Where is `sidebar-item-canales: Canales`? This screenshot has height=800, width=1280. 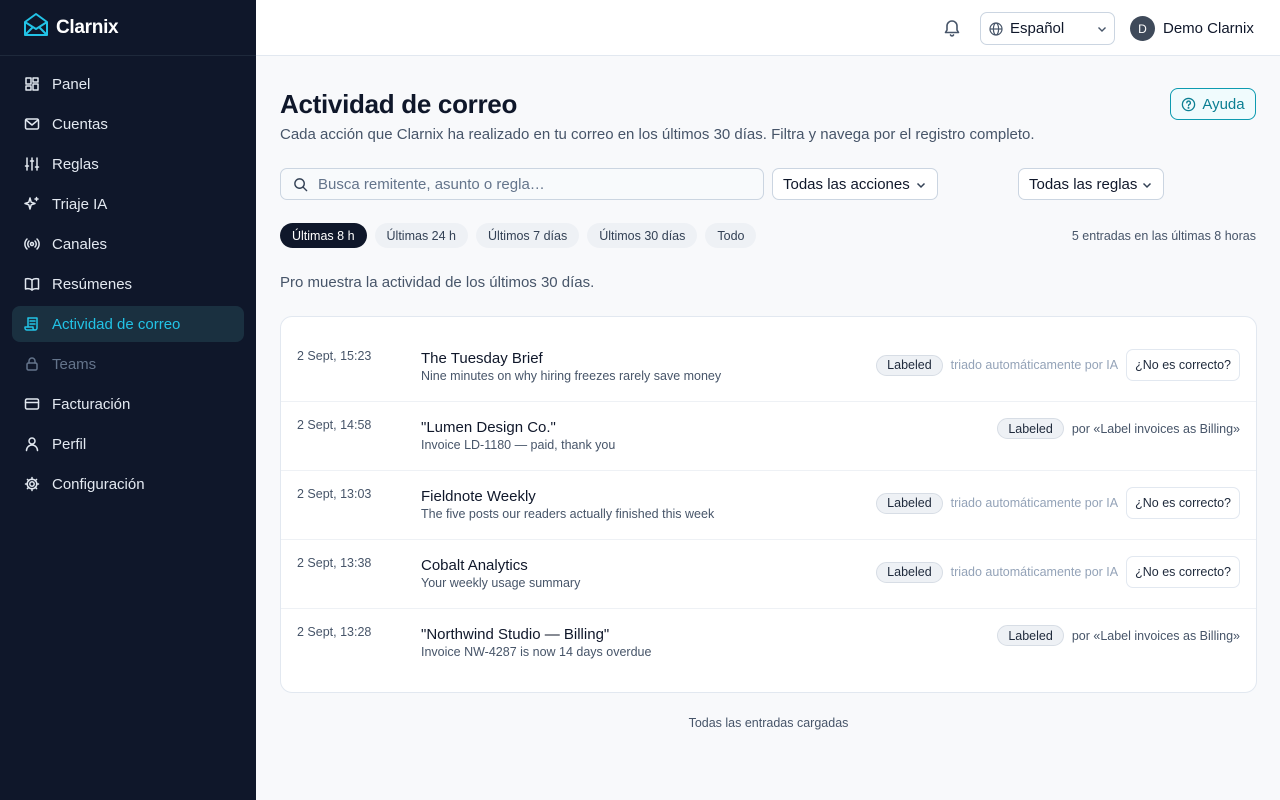 sidebar-item-canales: Canales is located at coordinates (128, 244).